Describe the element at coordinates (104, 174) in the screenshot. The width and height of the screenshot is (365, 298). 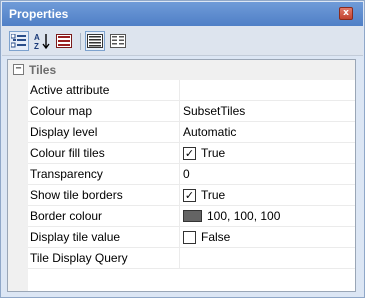
I see `property-name: Transparency` at that location.